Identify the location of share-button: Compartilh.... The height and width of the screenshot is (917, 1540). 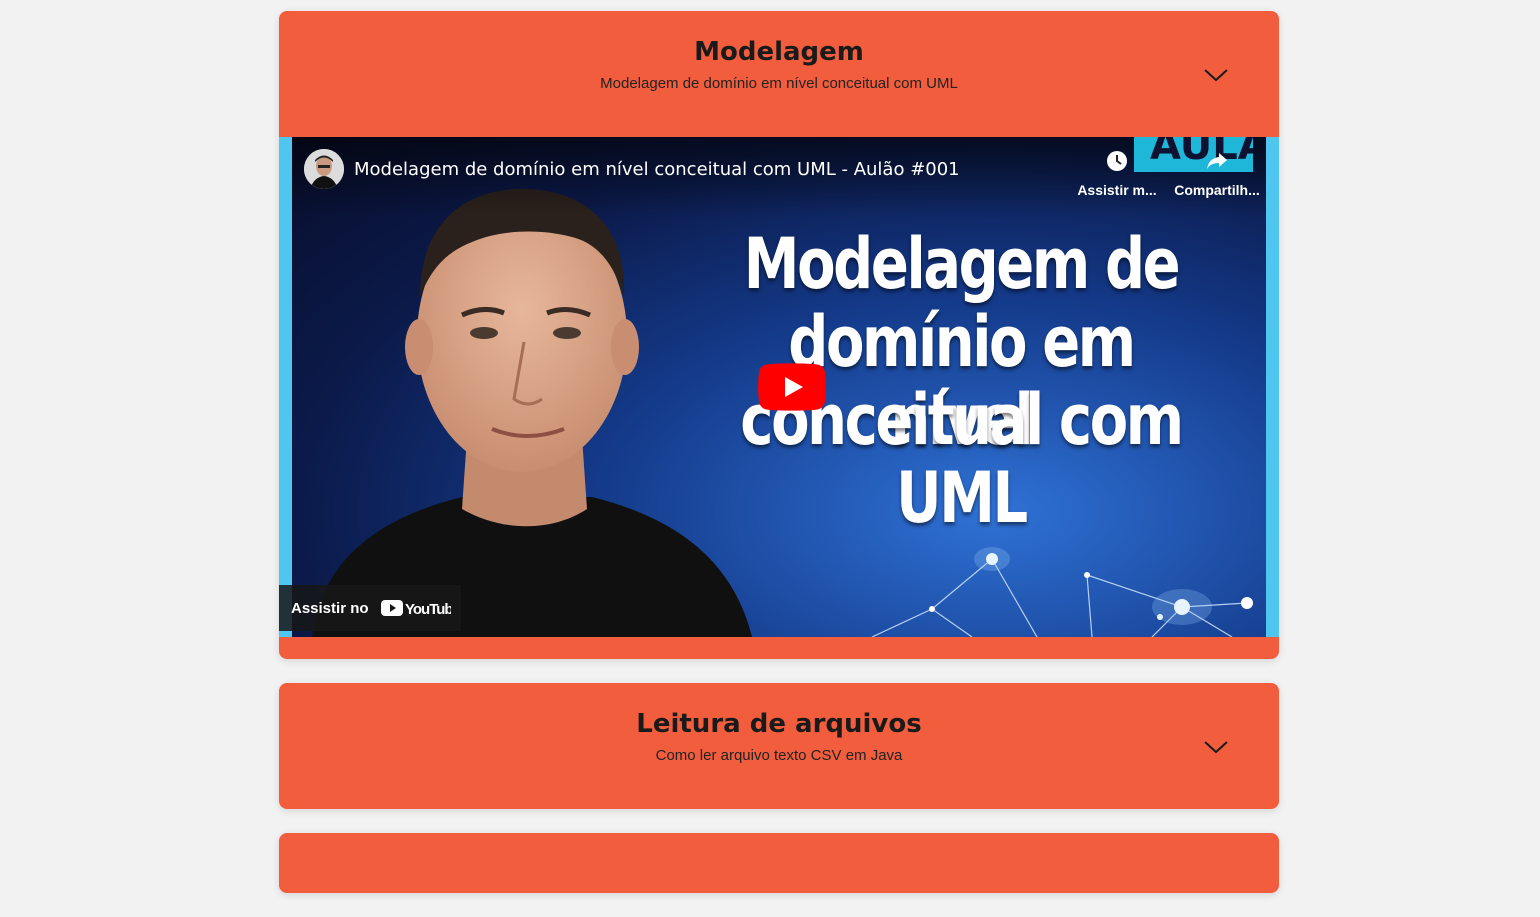
(1217, 173).